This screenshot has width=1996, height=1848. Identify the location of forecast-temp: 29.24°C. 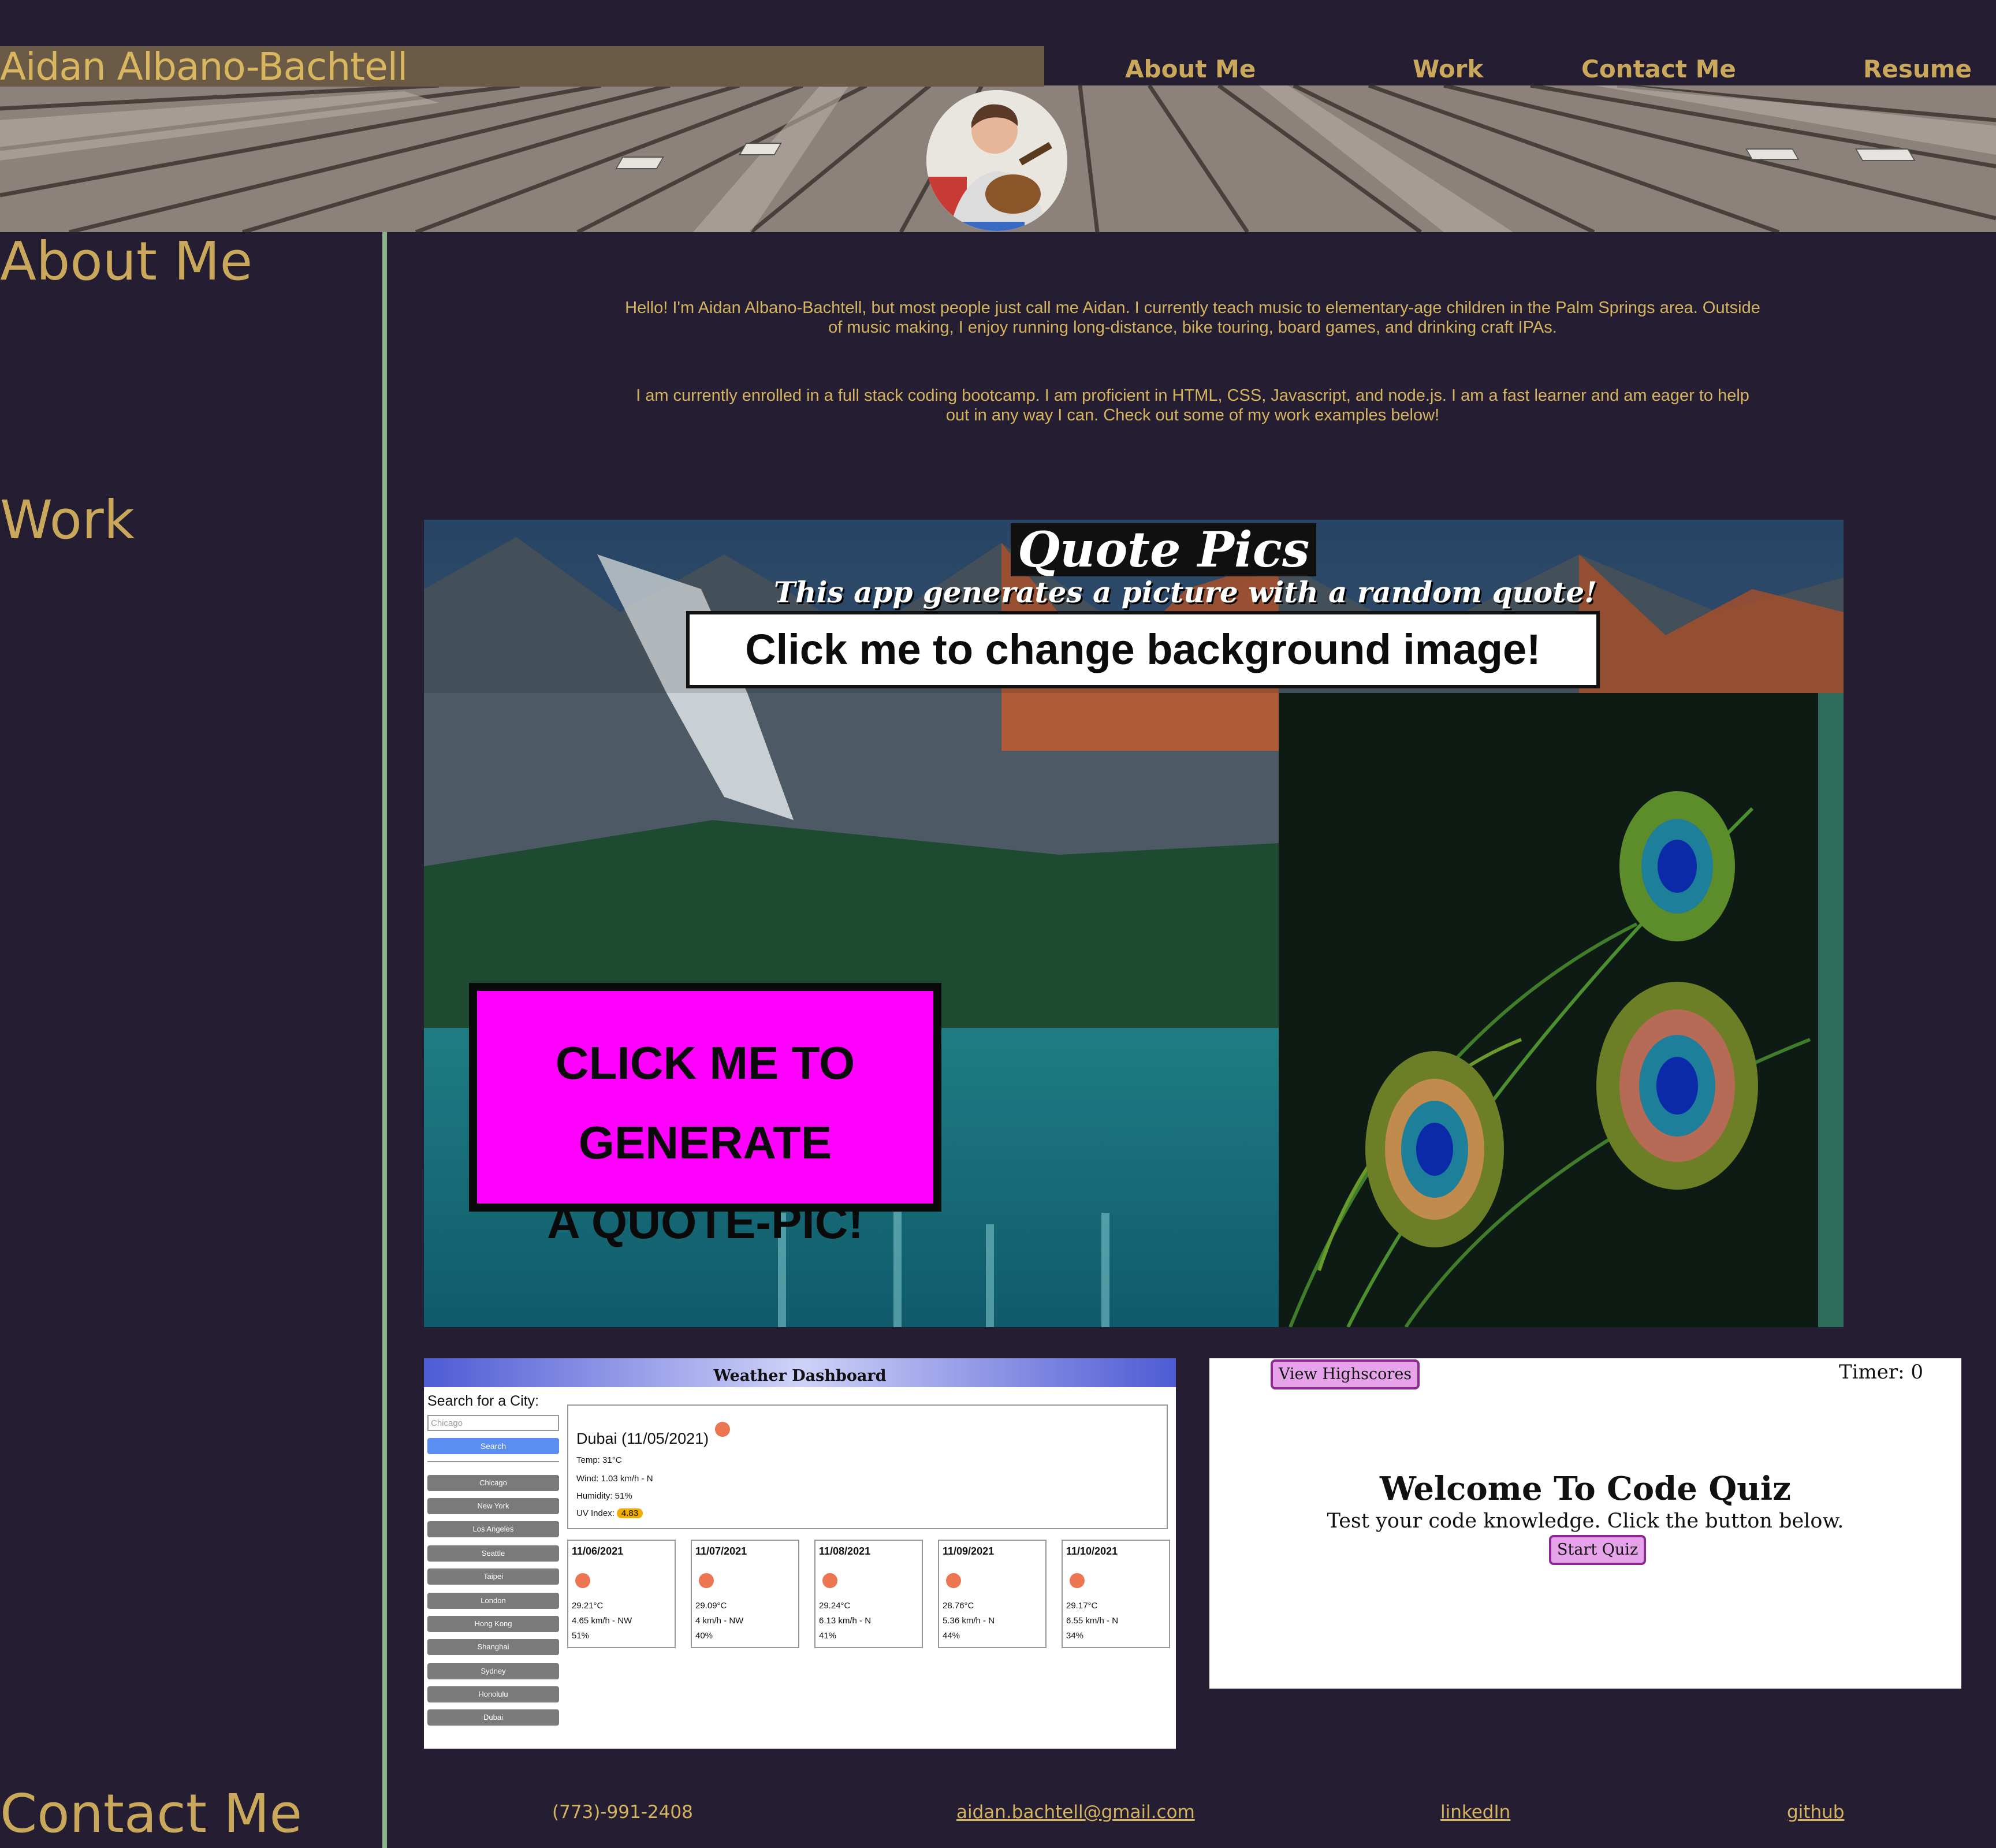
(835, 1606).